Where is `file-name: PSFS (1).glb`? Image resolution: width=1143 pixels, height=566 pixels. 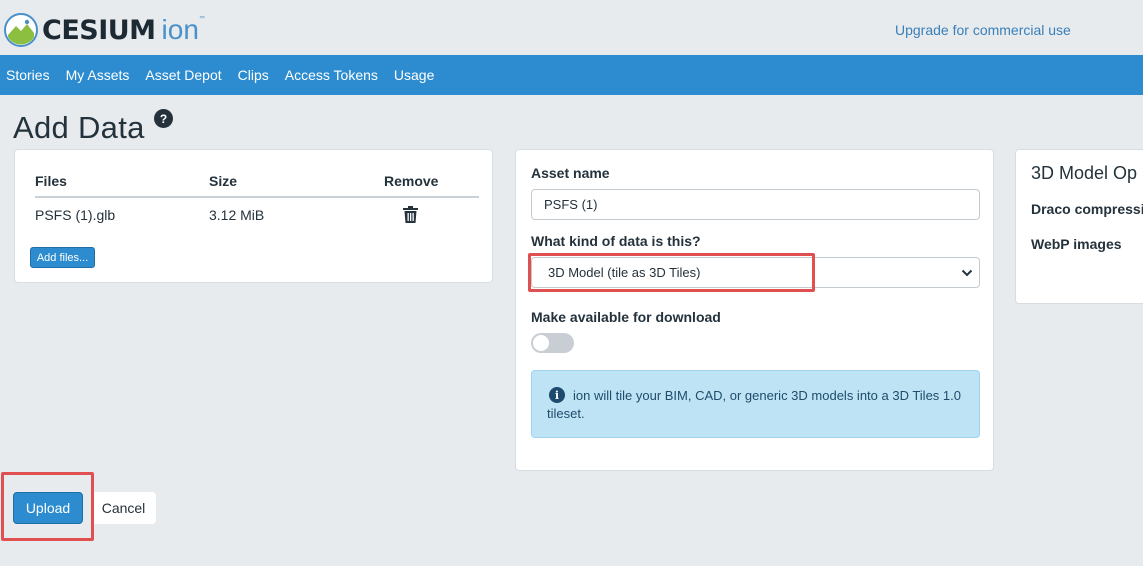
file-name: PSFS (1).glb is located at coordinates (75, 215).